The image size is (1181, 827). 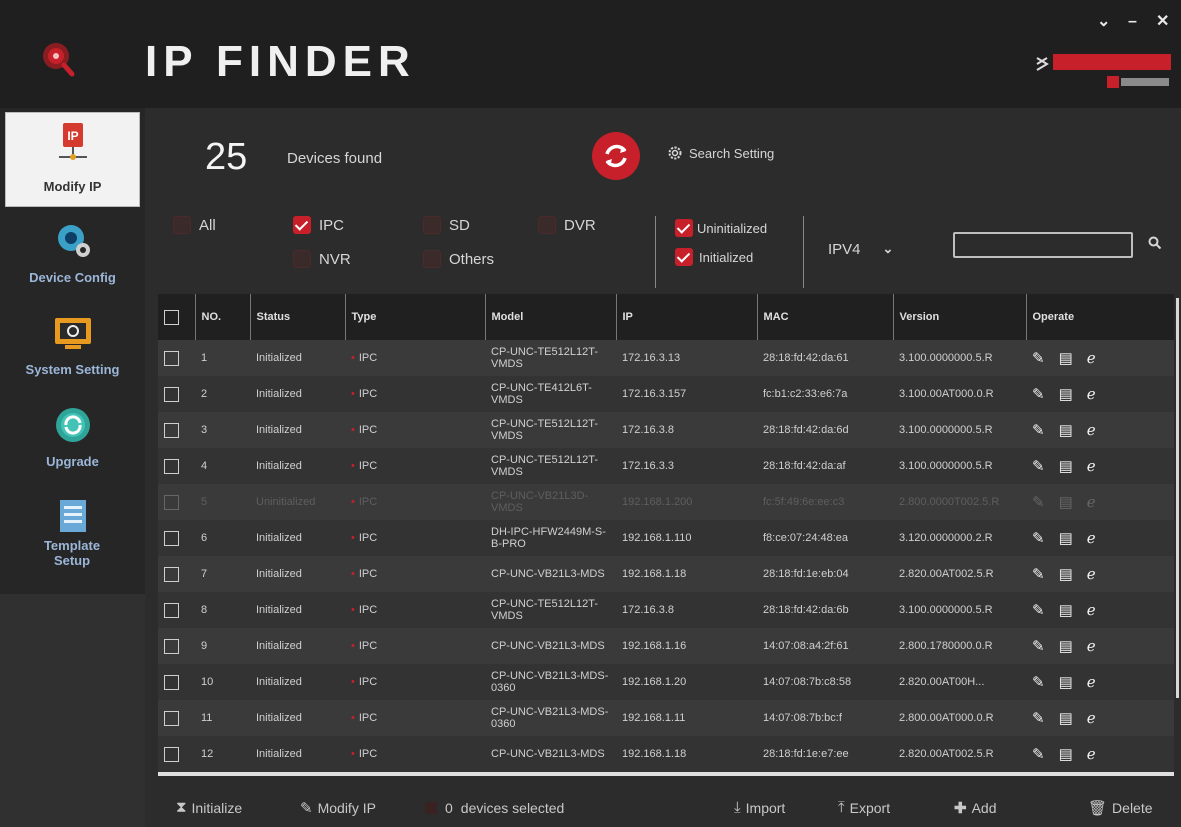 What do you see at coordinates (1103, 22) in the screenshot?
I see `minimize-dropdown-button: ⌄` at bounding box center [1103, 22].